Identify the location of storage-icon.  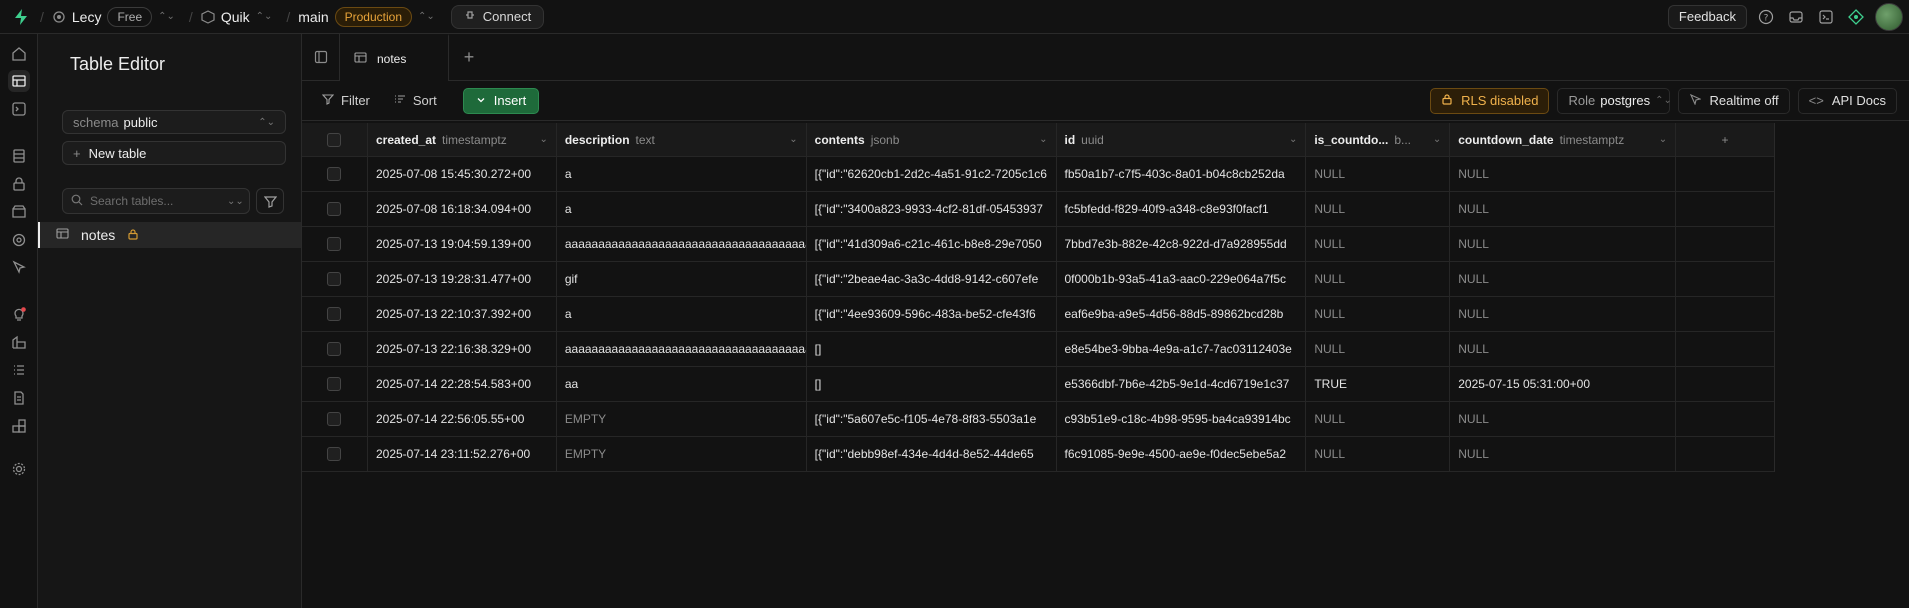
(19, 212).